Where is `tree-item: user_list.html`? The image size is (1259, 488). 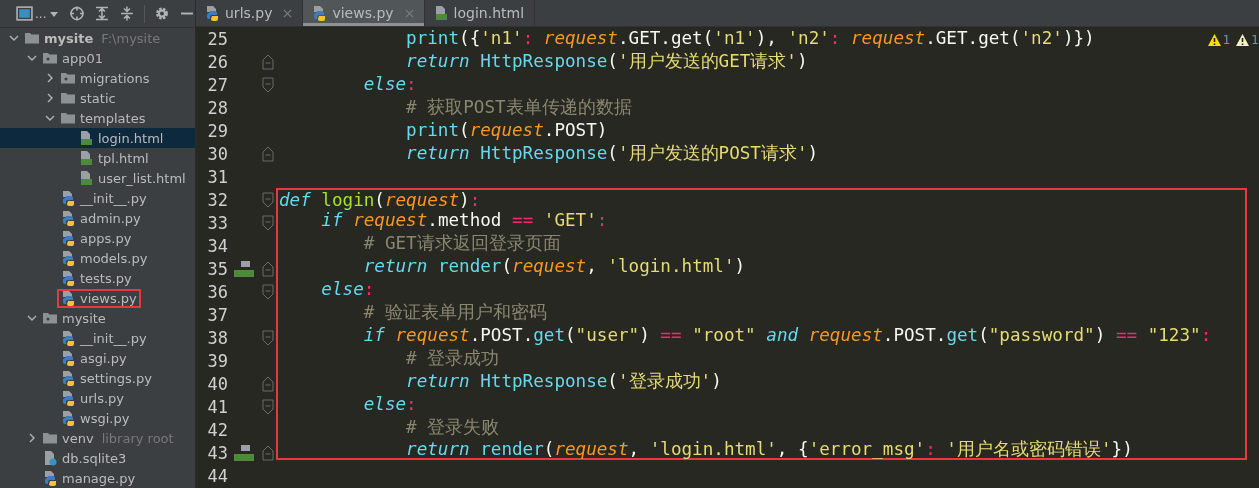 tree-item: user_list.html is located at coordinates (97, 178).